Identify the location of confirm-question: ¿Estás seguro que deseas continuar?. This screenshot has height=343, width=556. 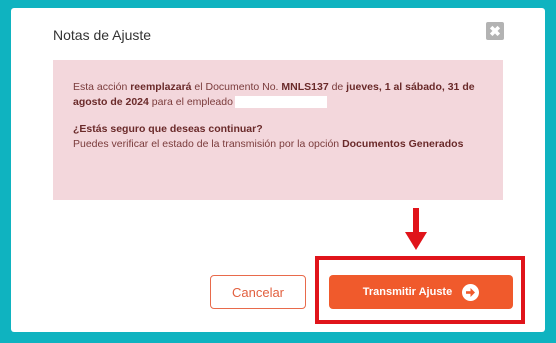
(168, 129).